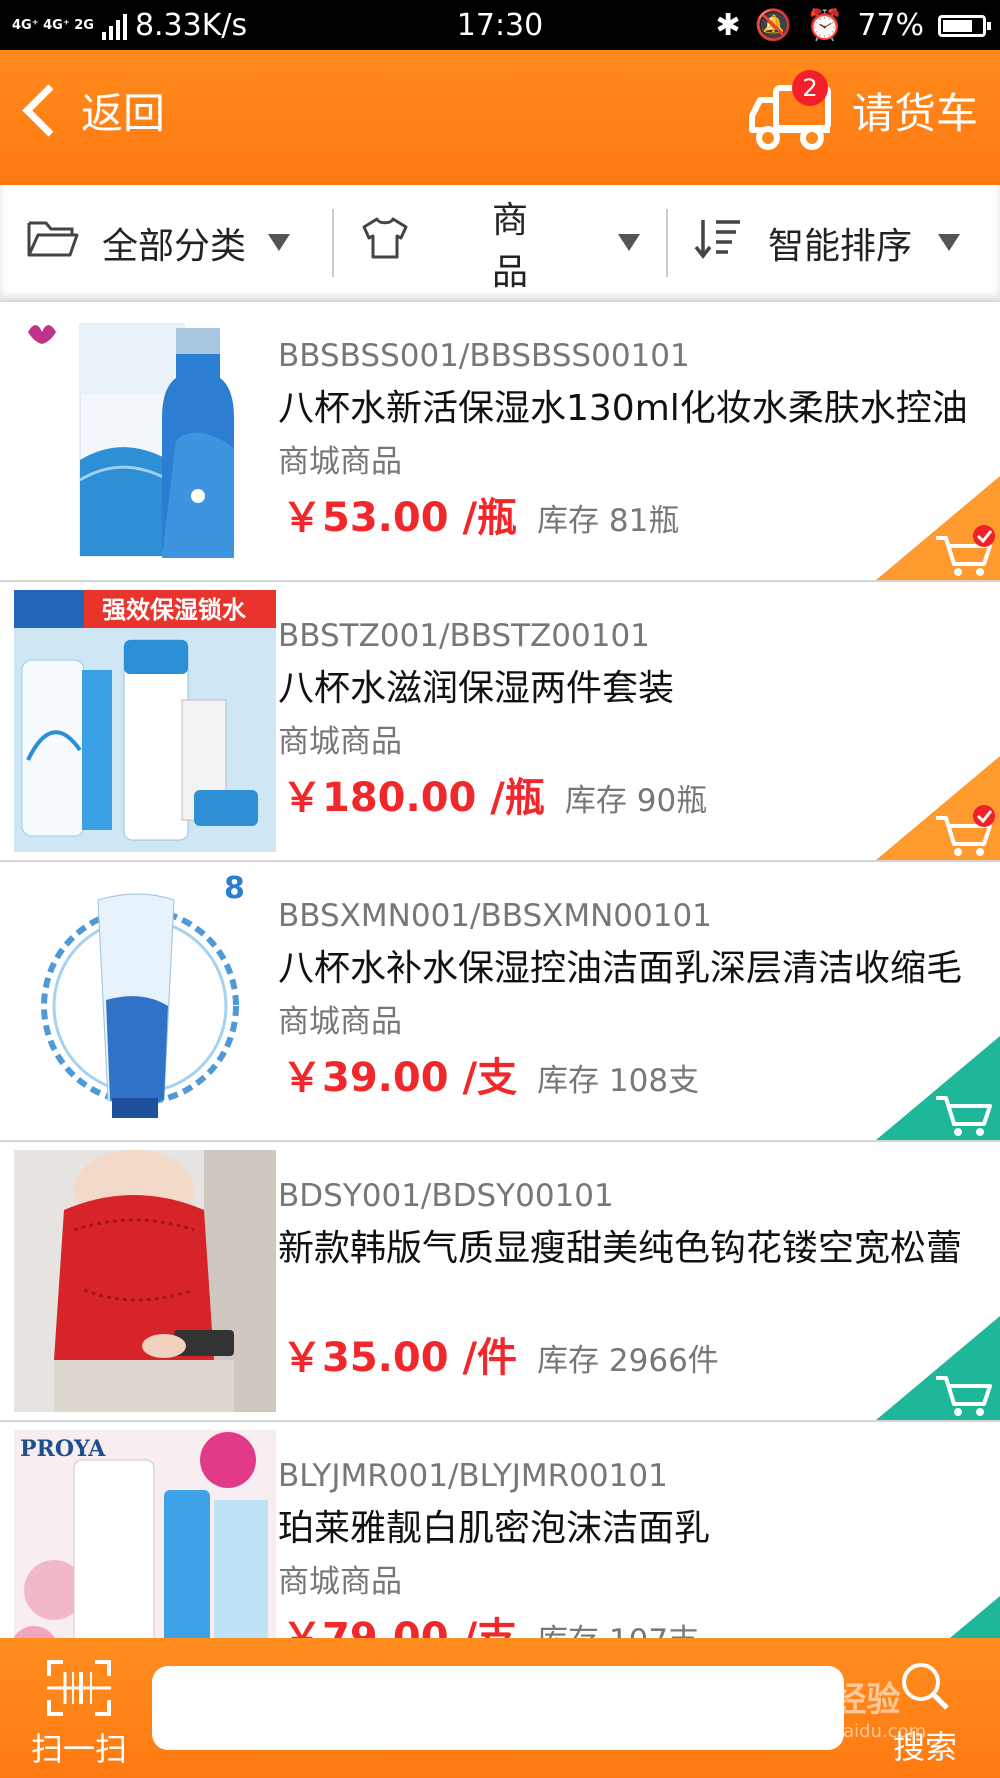  Describe the element at coordinates (53, 242) in the screenshot. I see `folder-icon` at that location.